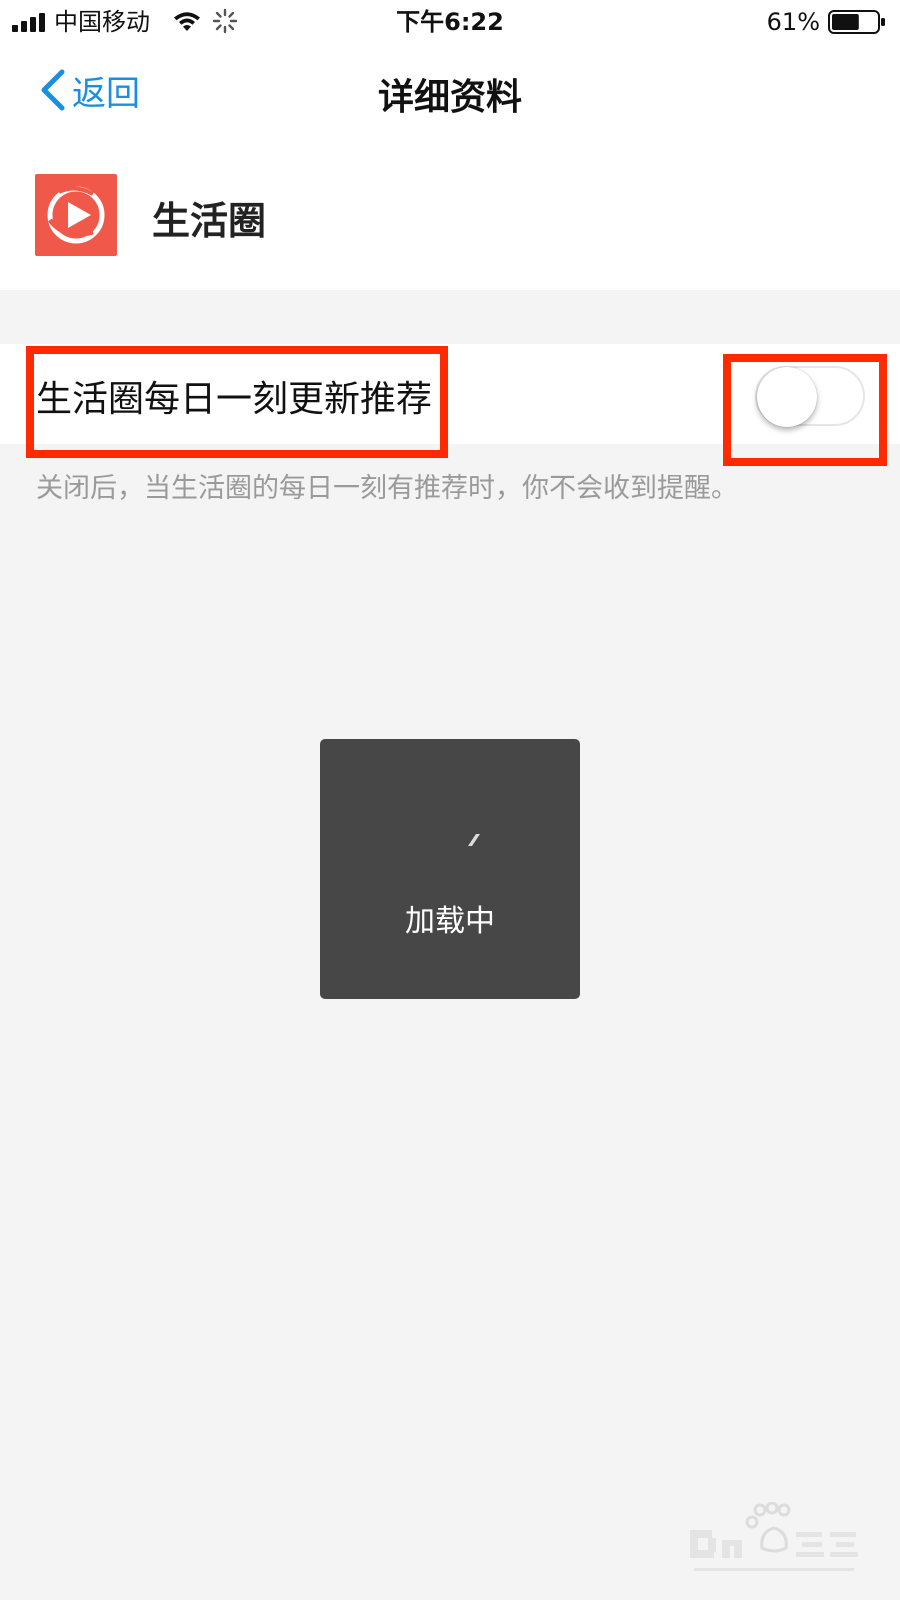  I want to click on baidu-jingyan-watermark, so click(774, 1536).